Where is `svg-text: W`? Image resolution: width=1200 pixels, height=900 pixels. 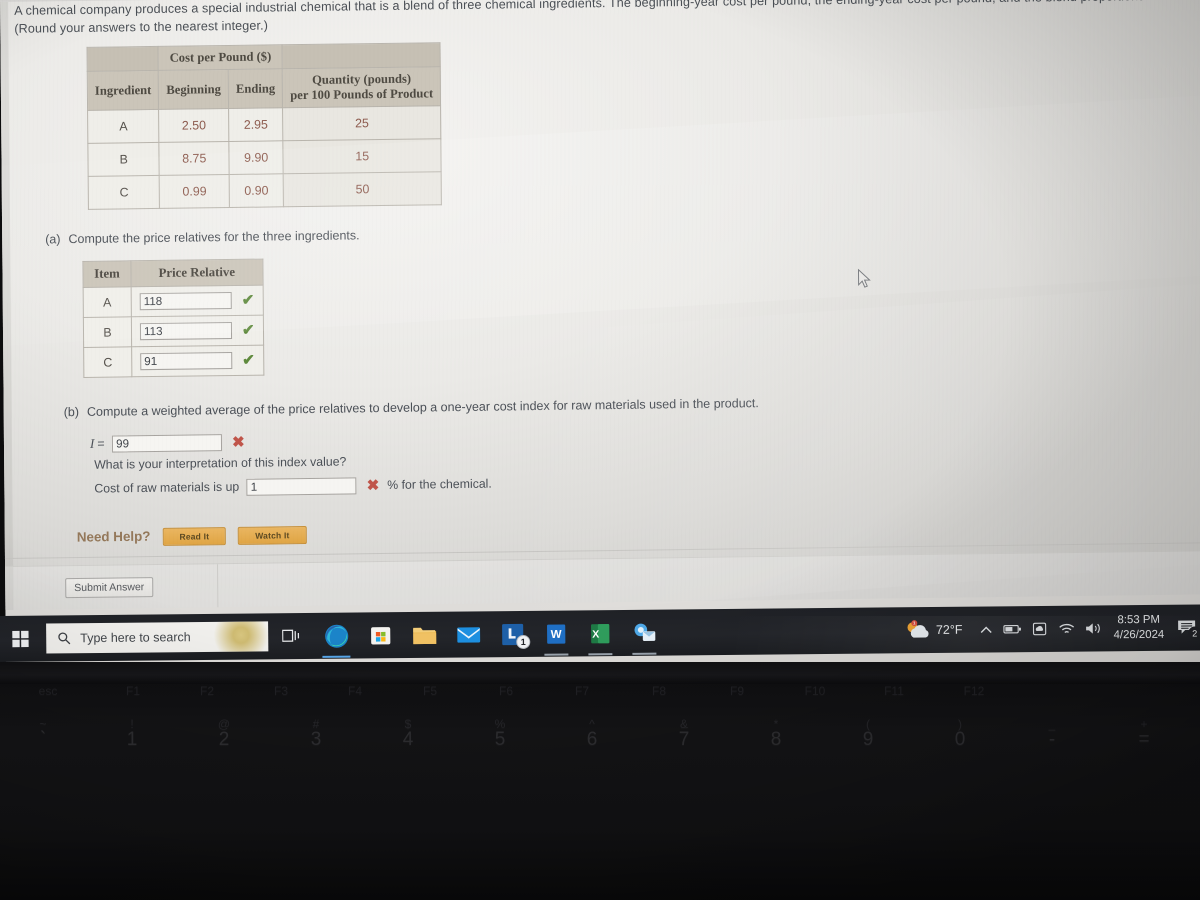 svg-text: W is located at coordinates (556, 634).